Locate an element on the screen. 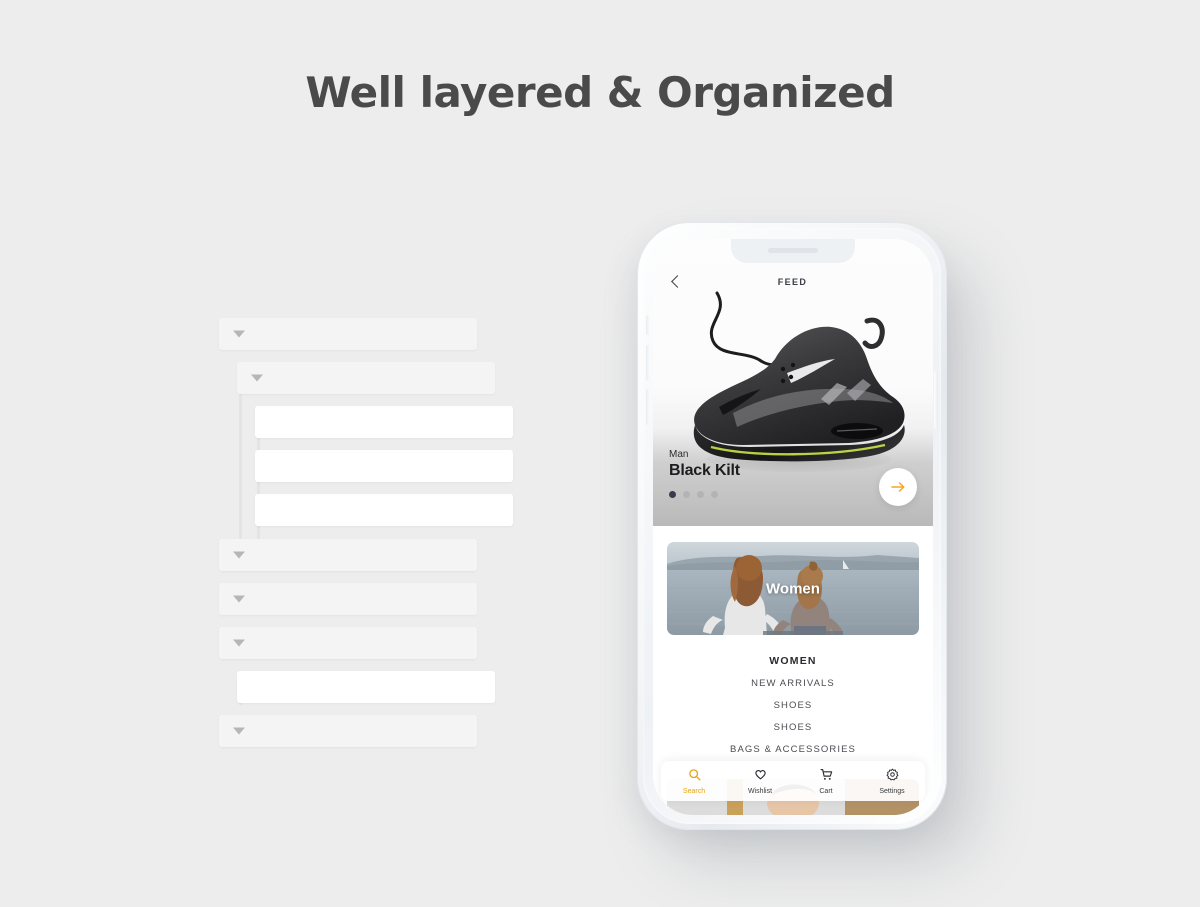 Image resolution: width=1200 pixels, height=907 pixels. hero-meta: Man Black Kilt is located at coordinates (704, 464).